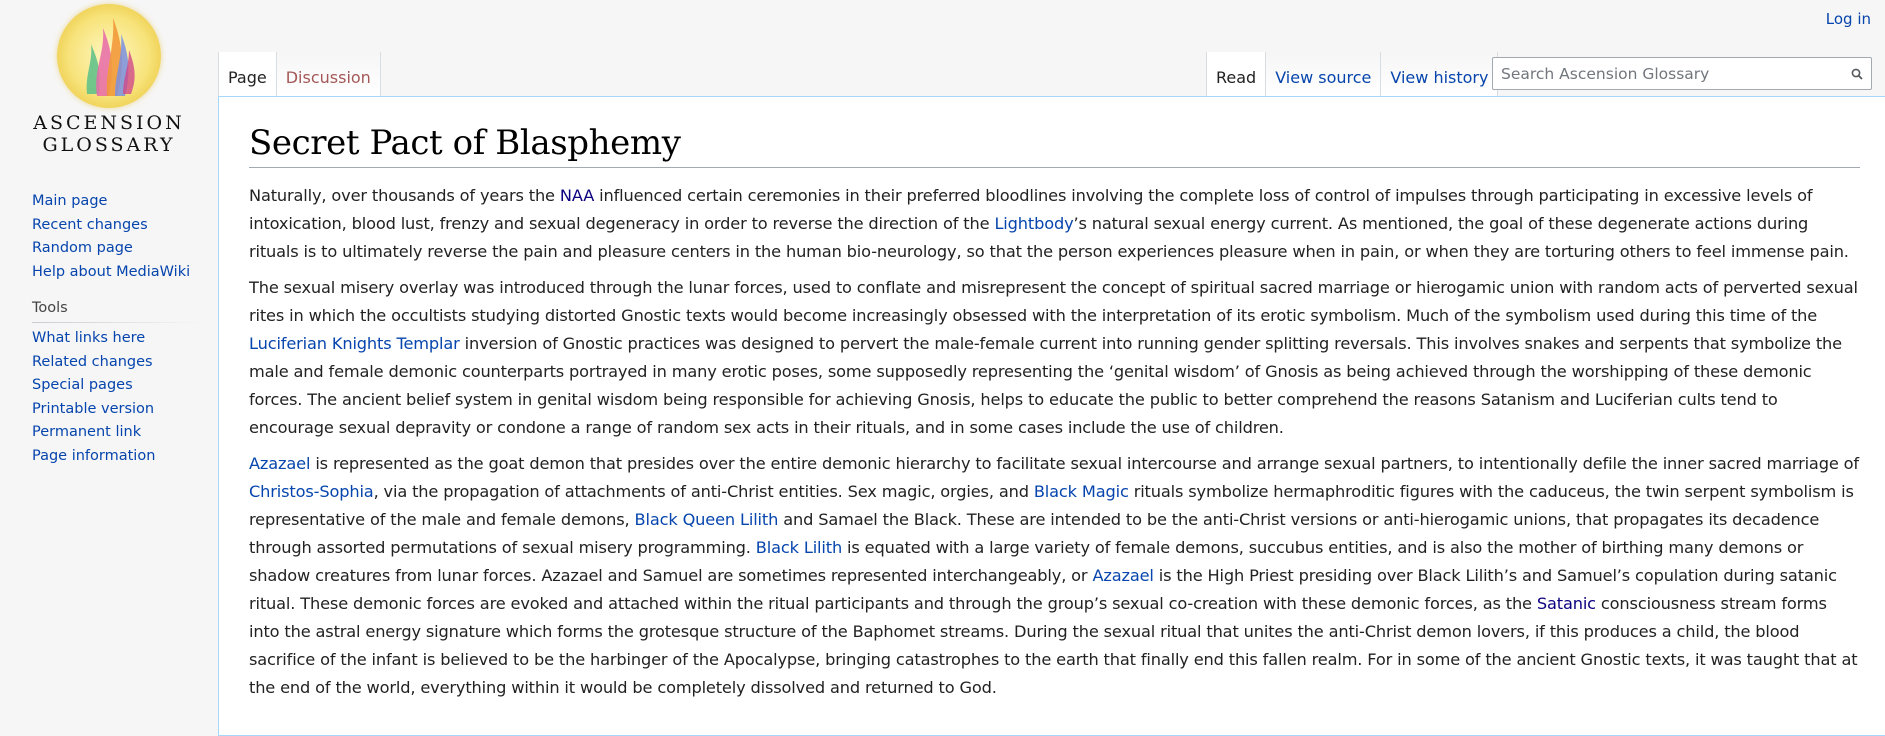 The height and width of the screenshot is (736, 1885). I want to click on tab-discussion: Discussion, so click(328, 74).